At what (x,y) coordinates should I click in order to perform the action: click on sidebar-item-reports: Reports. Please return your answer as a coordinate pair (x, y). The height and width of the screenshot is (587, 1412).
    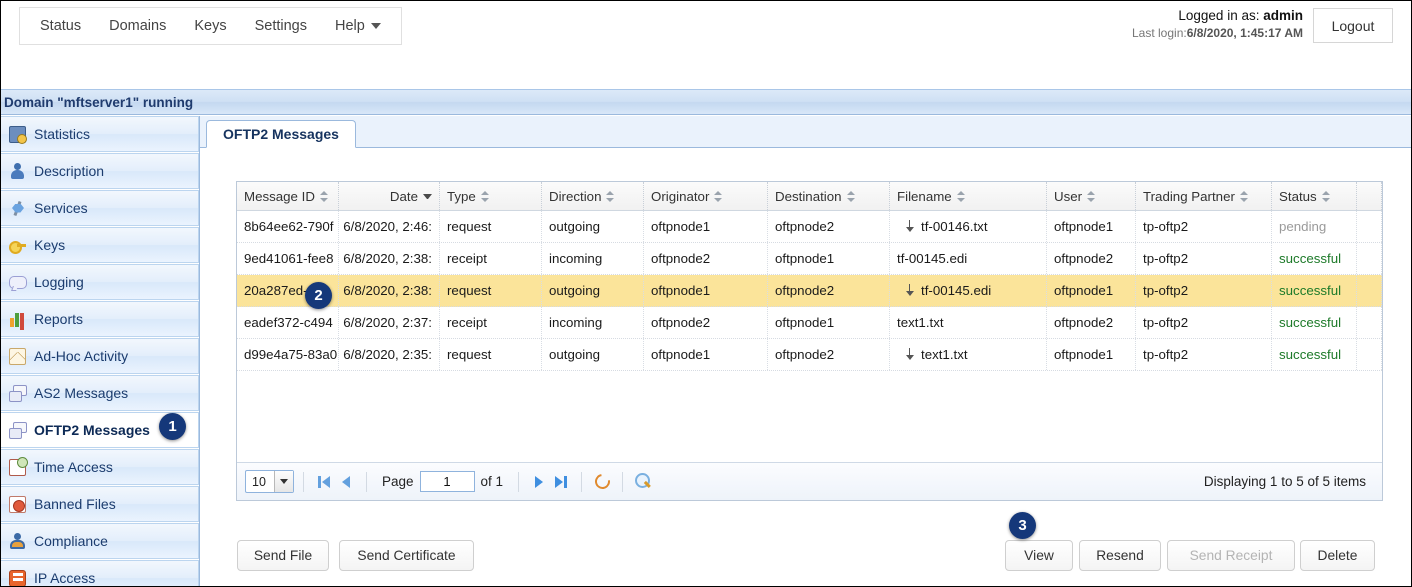
    Looking at the image, I should click on (100, 319).